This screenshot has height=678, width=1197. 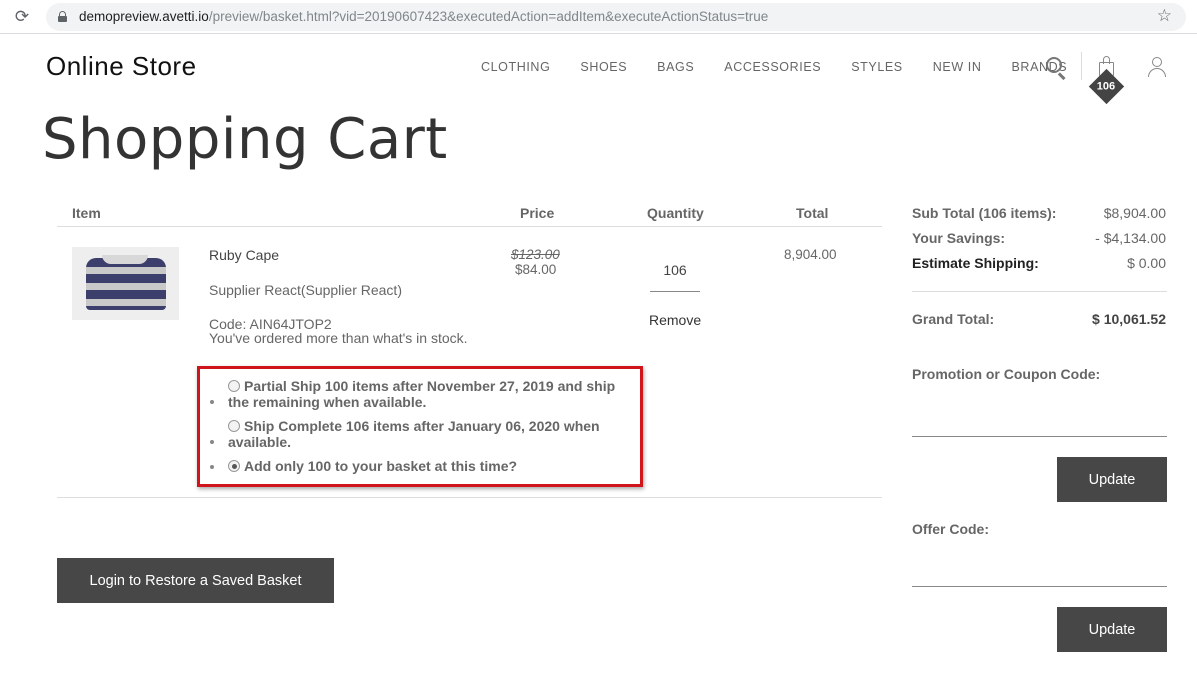 I want to click on remove-item-link: Remove, so click(x=675, y=320).